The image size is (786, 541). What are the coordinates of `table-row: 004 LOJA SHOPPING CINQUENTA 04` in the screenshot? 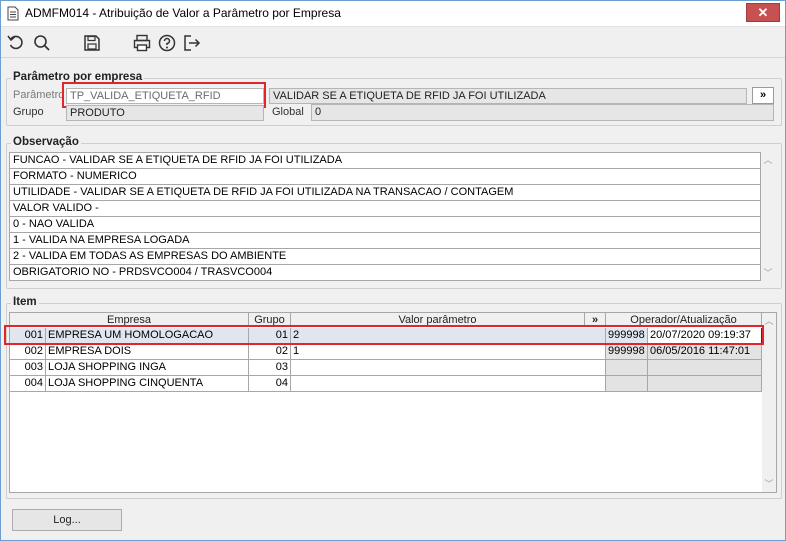 It's located at (386, 384).